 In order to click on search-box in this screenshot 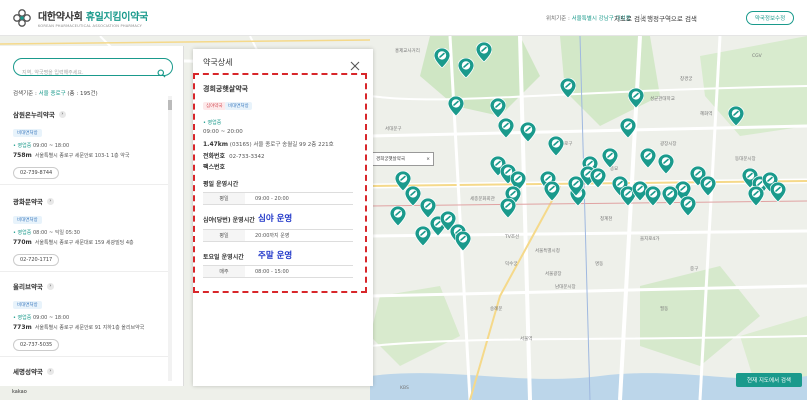, I will do `click(93, 69)`.